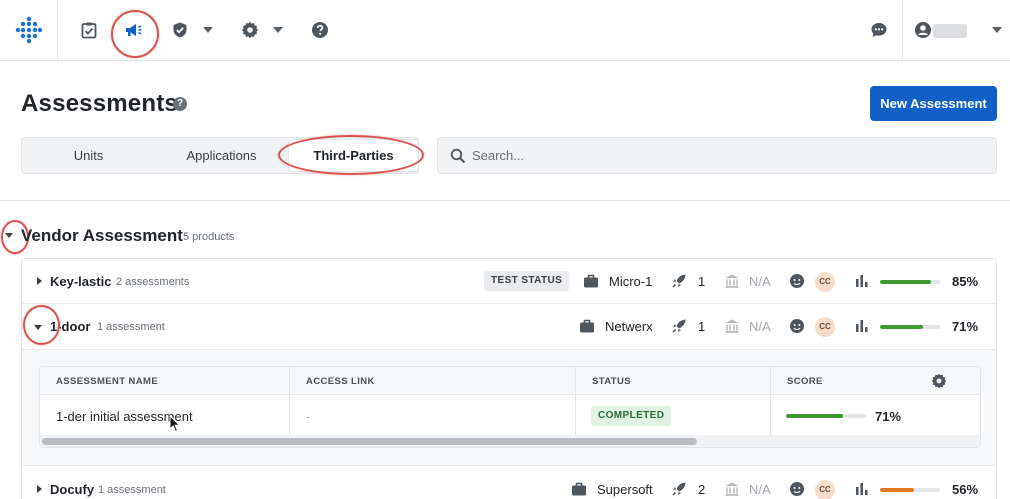 Image resolution: width=1010 pixels, height=499 pixels. What do you see at coordinates (72, 489) in the screenshot?
I see `product-name: Docufy` at bounding box center [72, 489].